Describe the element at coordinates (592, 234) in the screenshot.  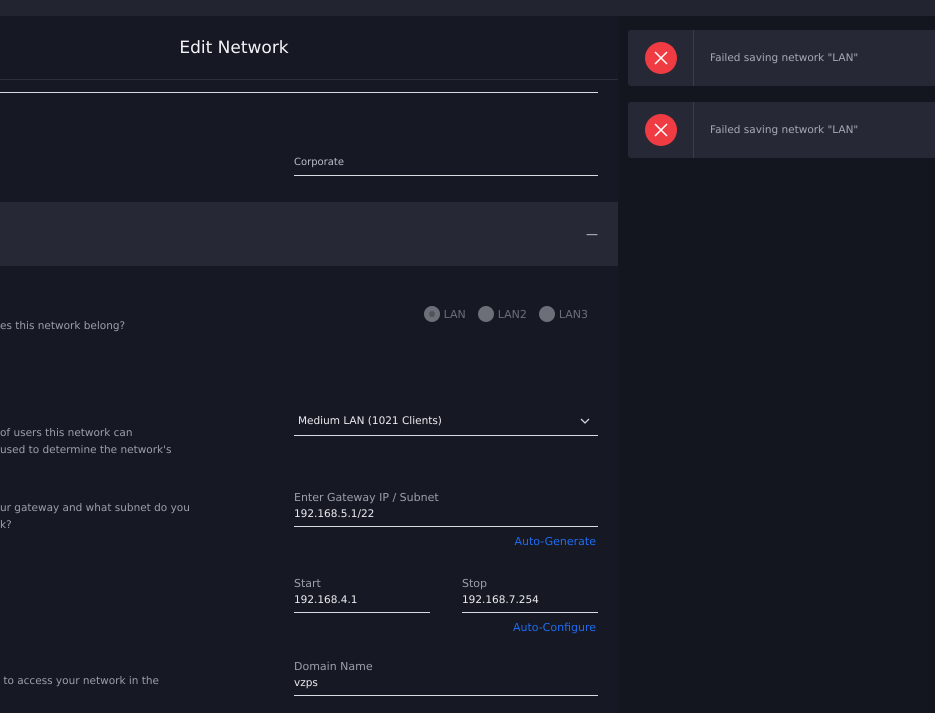
I see `collapse-button: —` at that location.